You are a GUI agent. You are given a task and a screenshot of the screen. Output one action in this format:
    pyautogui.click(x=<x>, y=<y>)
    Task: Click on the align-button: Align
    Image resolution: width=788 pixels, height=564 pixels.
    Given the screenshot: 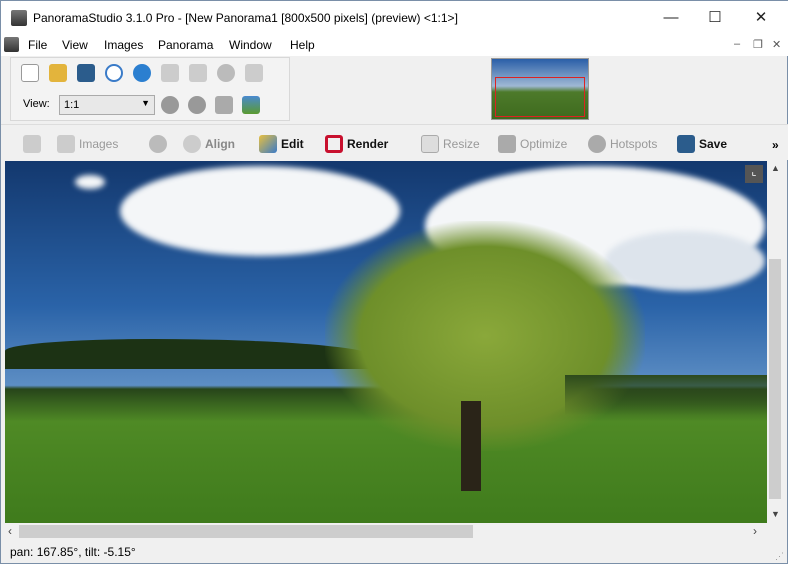 What is the action you would take?
    pyautogui.click(x=209, y=144)
    